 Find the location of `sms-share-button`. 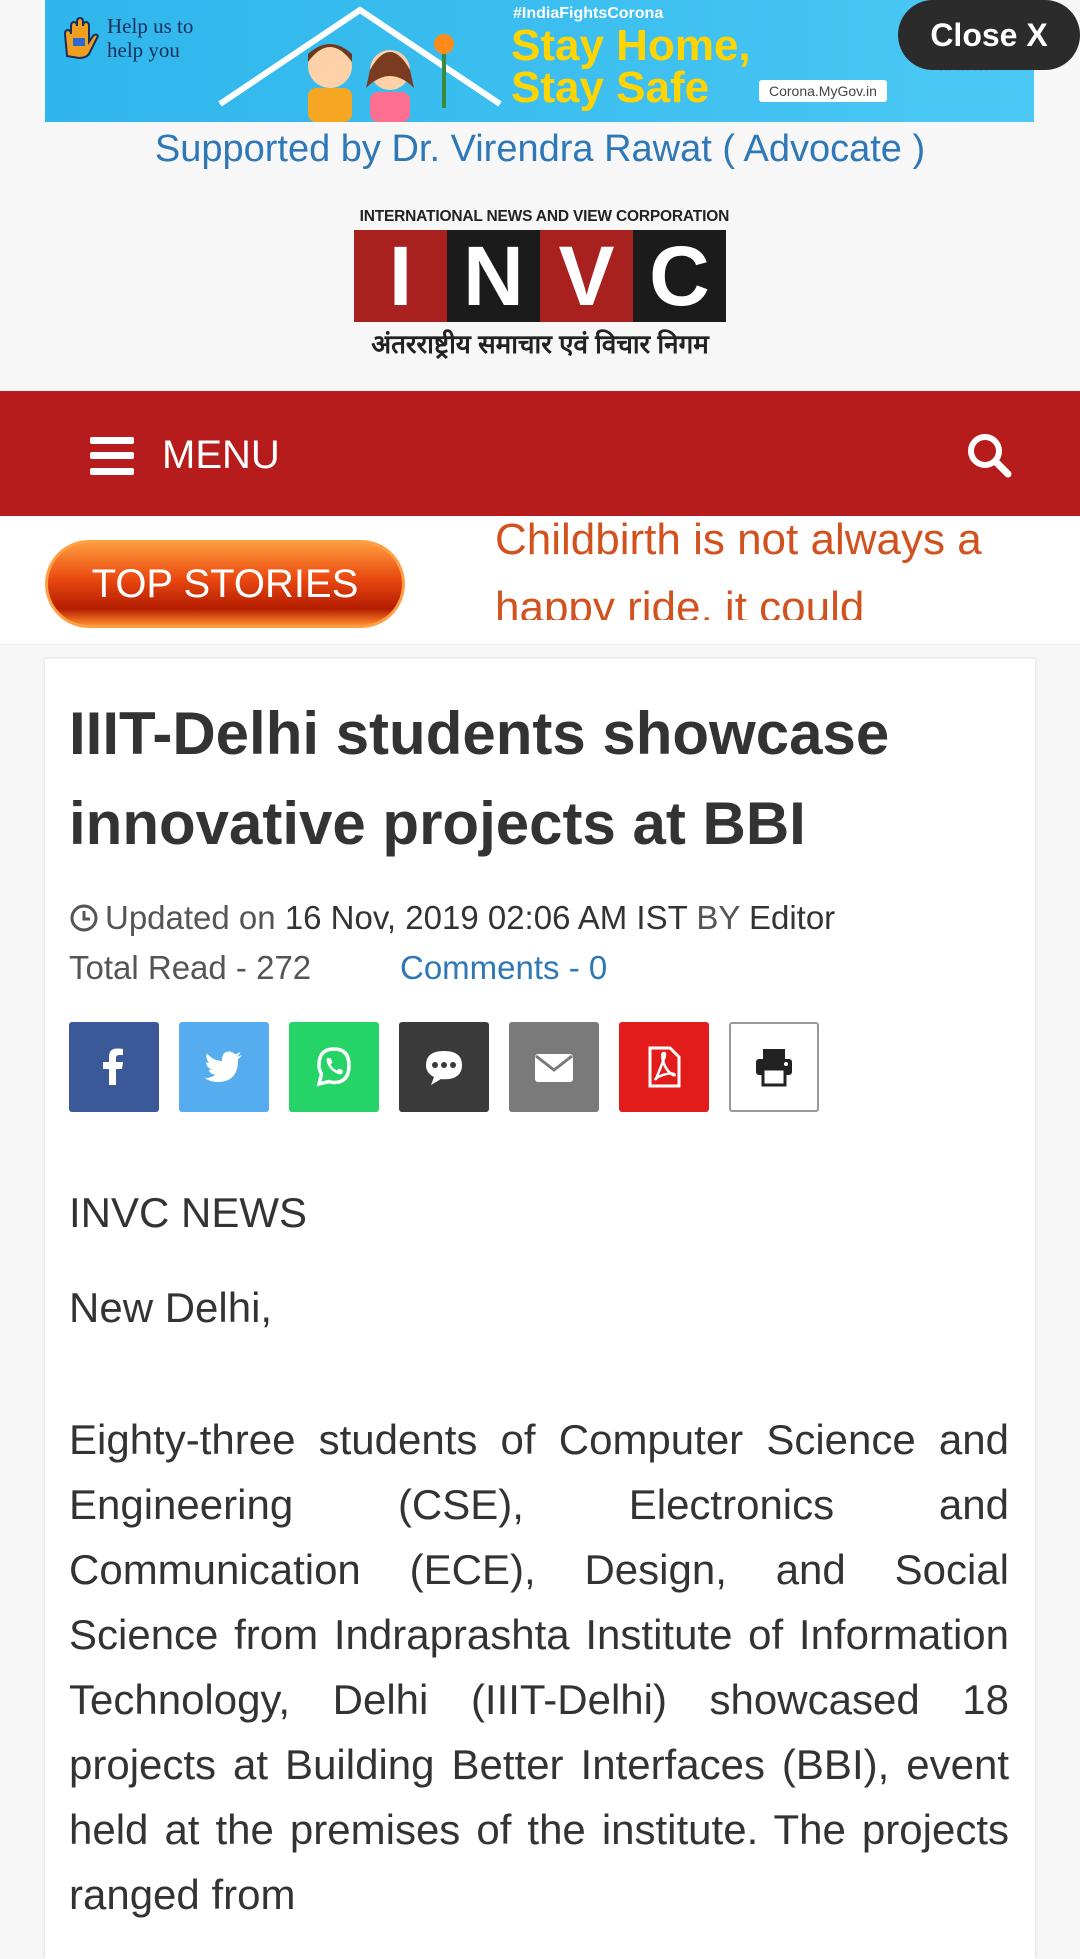

sms-share-button is located at coordinates (444, 1067).